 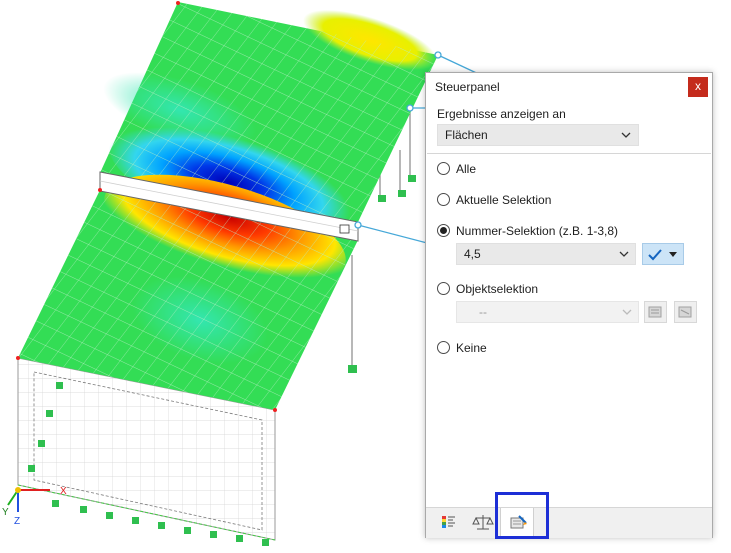 What do you see at coordinates (569, 87) in the screenshot?
I see `panel-titlebar: Steuerpanel x` at bounding box center [569, 87].